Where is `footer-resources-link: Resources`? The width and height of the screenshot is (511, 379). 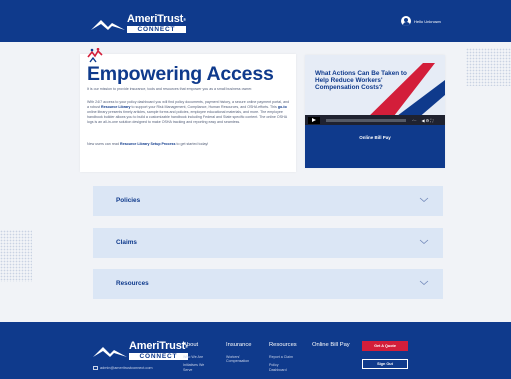 footer-resources-link: Resources is located at coordinates (283, 345).